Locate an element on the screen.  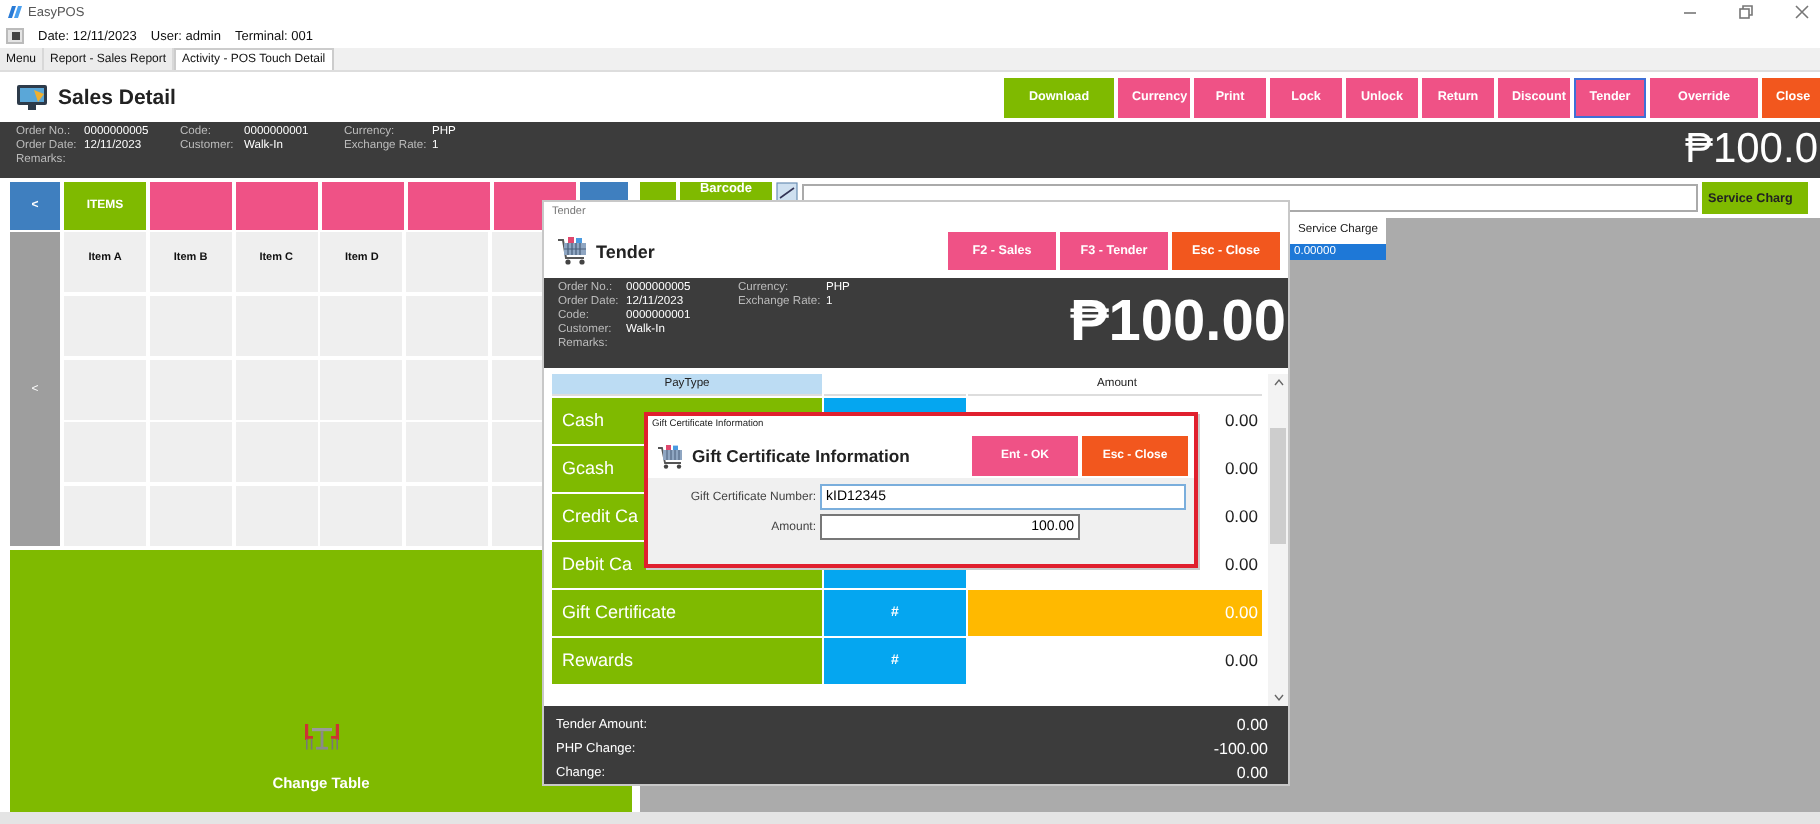
close-icon is located at coordinates (1802, 12).